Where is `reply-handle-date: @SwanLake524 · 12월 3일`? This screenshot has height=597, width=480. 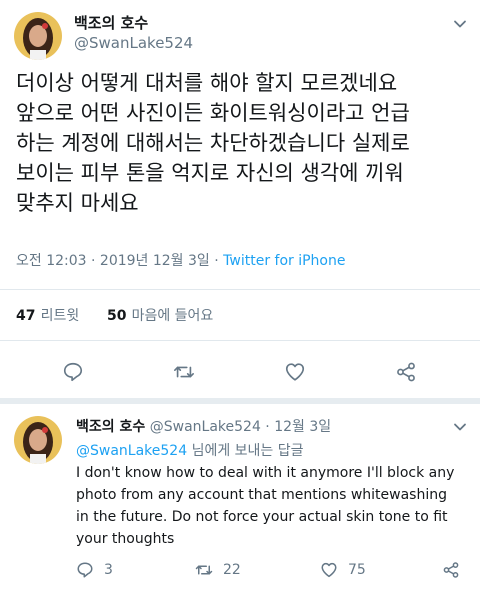 reply-handle-date: @SwanLake524 · 12월 3일 is located at coordinates (240, 427).